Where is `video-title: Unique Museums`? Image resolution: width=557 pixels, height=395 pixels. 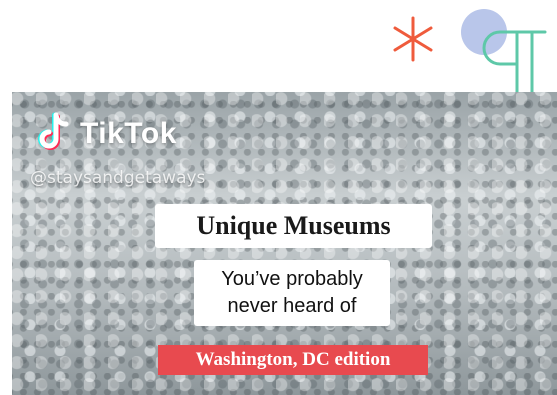
video-title: Unique Museums is located at coordinates (293, 226).